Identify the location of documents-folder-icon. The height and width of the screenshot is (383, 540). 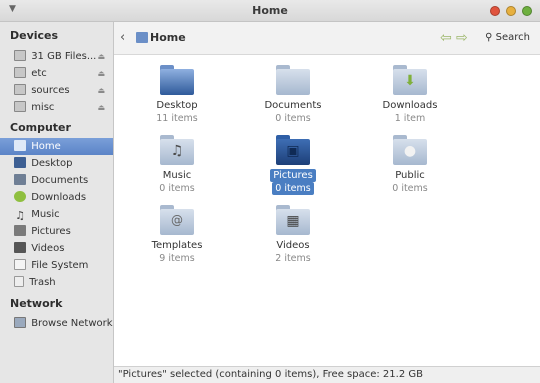
(293, 80).